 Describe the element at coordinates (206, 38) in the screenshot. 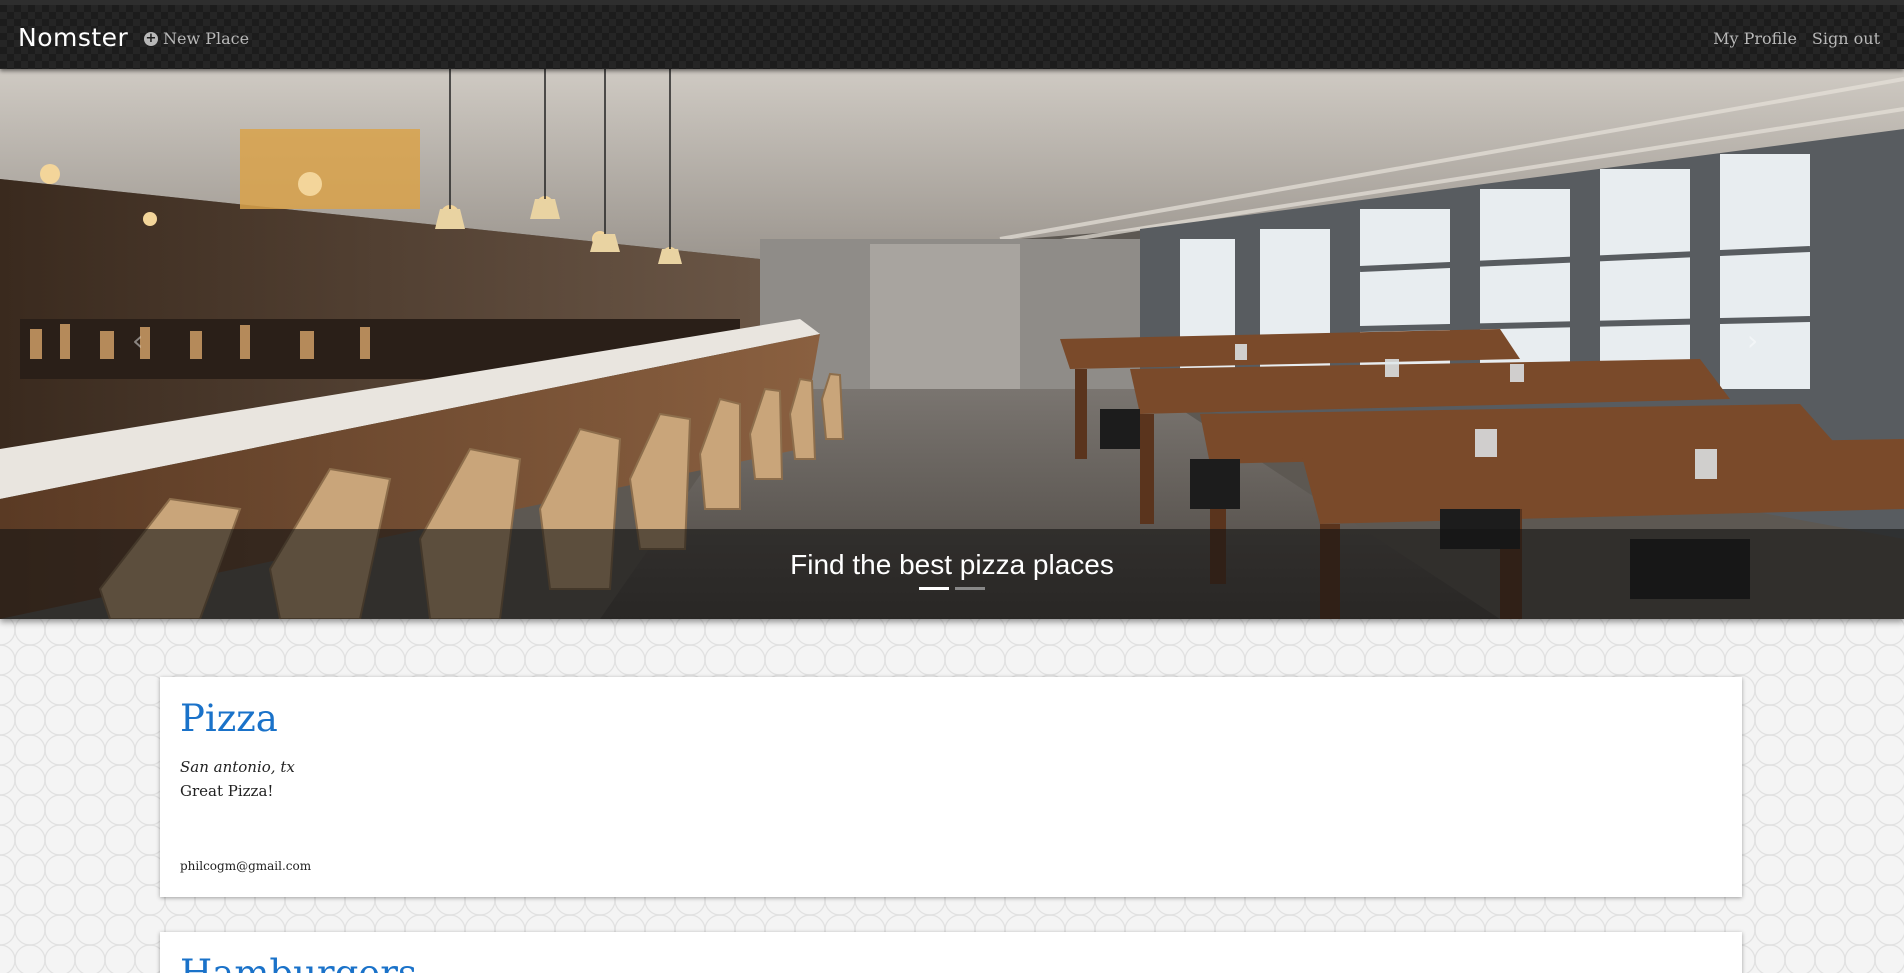

I see `new-place-label: New Place` at that location.